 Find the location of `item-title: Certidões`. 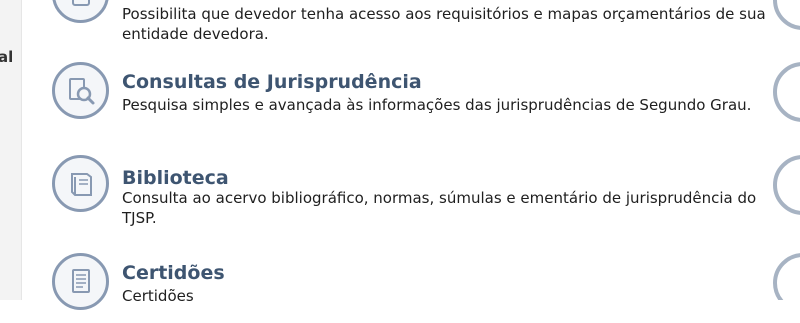

item-title: Certidões is located at coordinates (173, 273).